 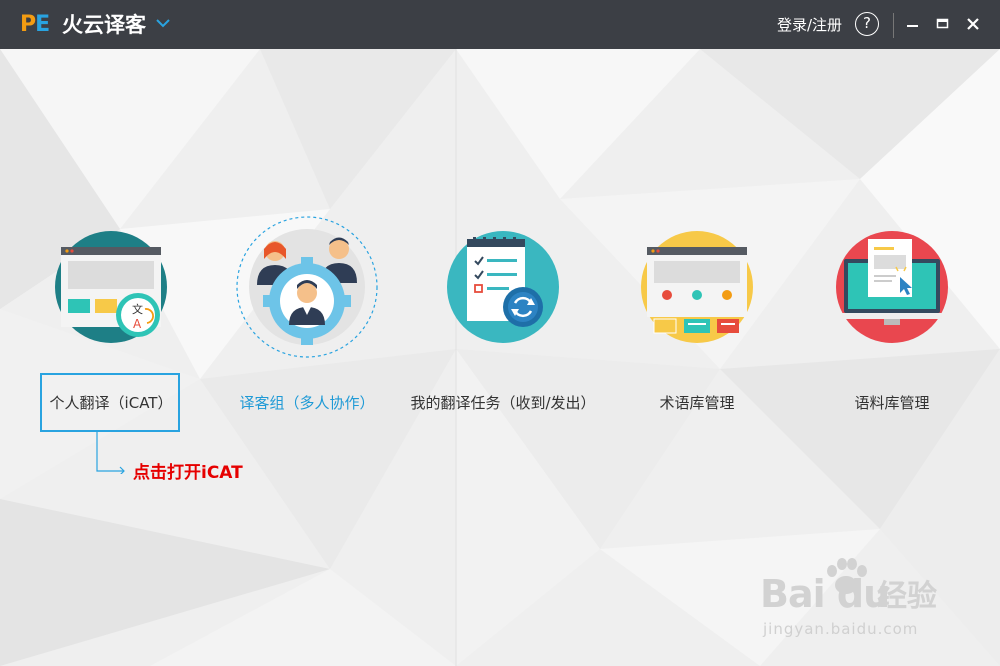 What do you see at coordinates (35, 24) in the screenshot?
I see `app-logo: PE` at bounding box center [35, 24].